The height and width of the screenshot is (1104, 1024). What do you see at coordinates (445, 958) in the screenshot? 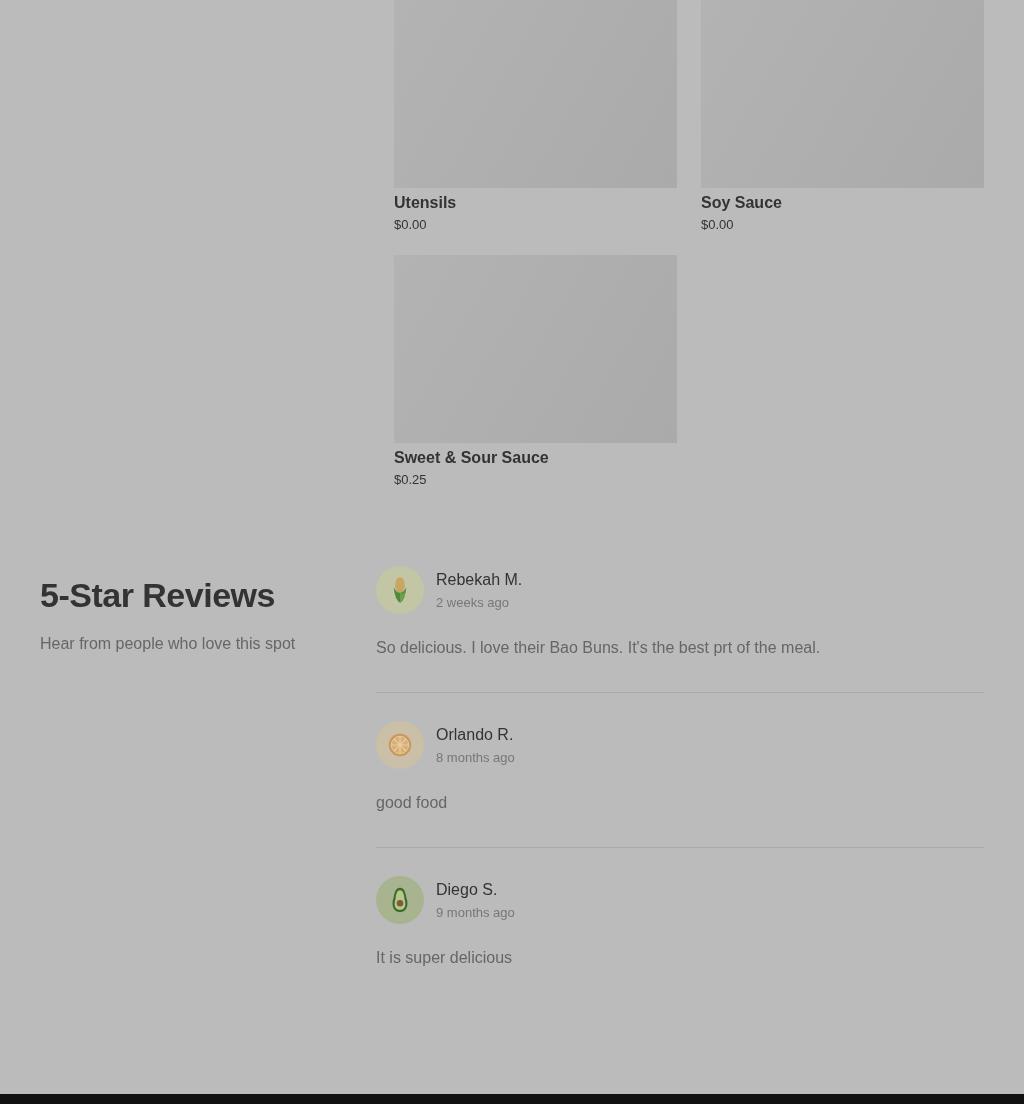
I see `review-text: It is super delicious` at bounding box center [445, 958].